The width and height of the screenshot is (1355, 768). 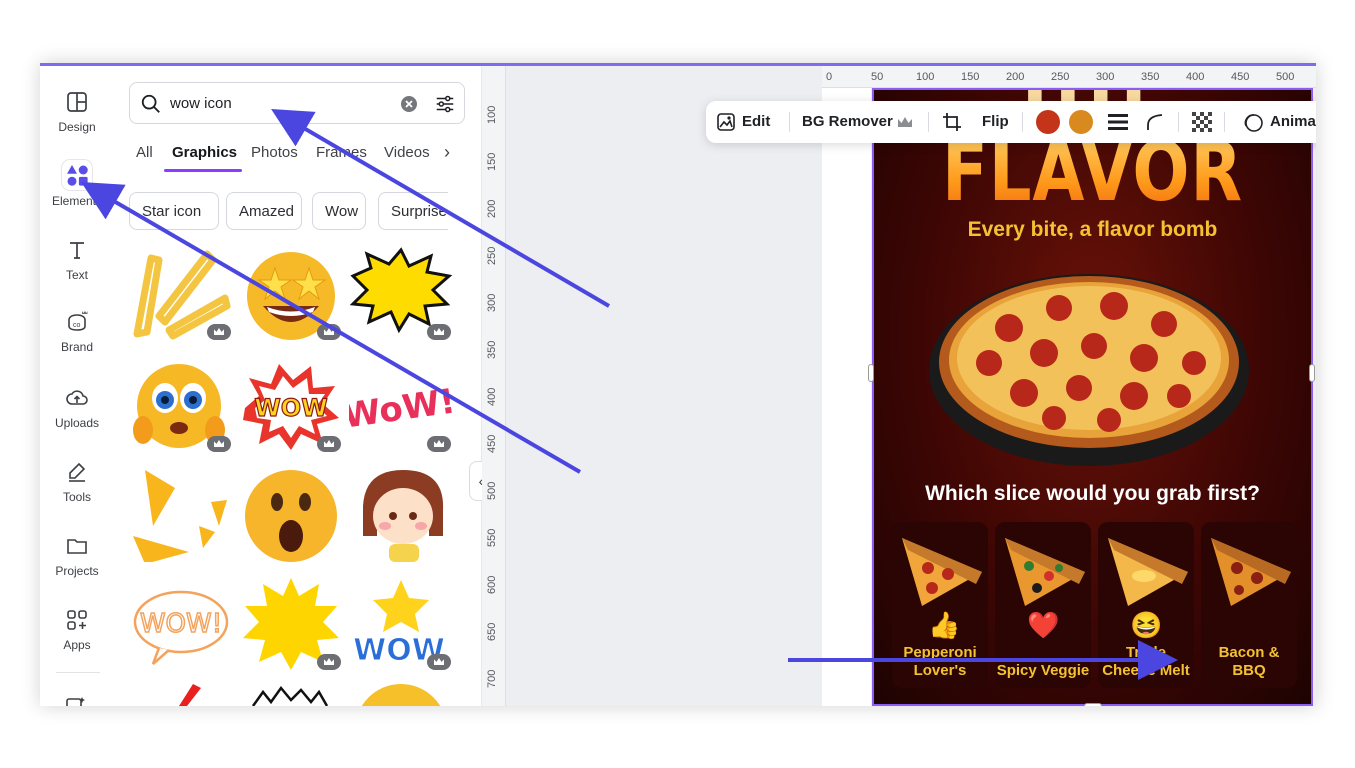 I want to click on ruler-tick-label: 600, so click(x=492, y=584).